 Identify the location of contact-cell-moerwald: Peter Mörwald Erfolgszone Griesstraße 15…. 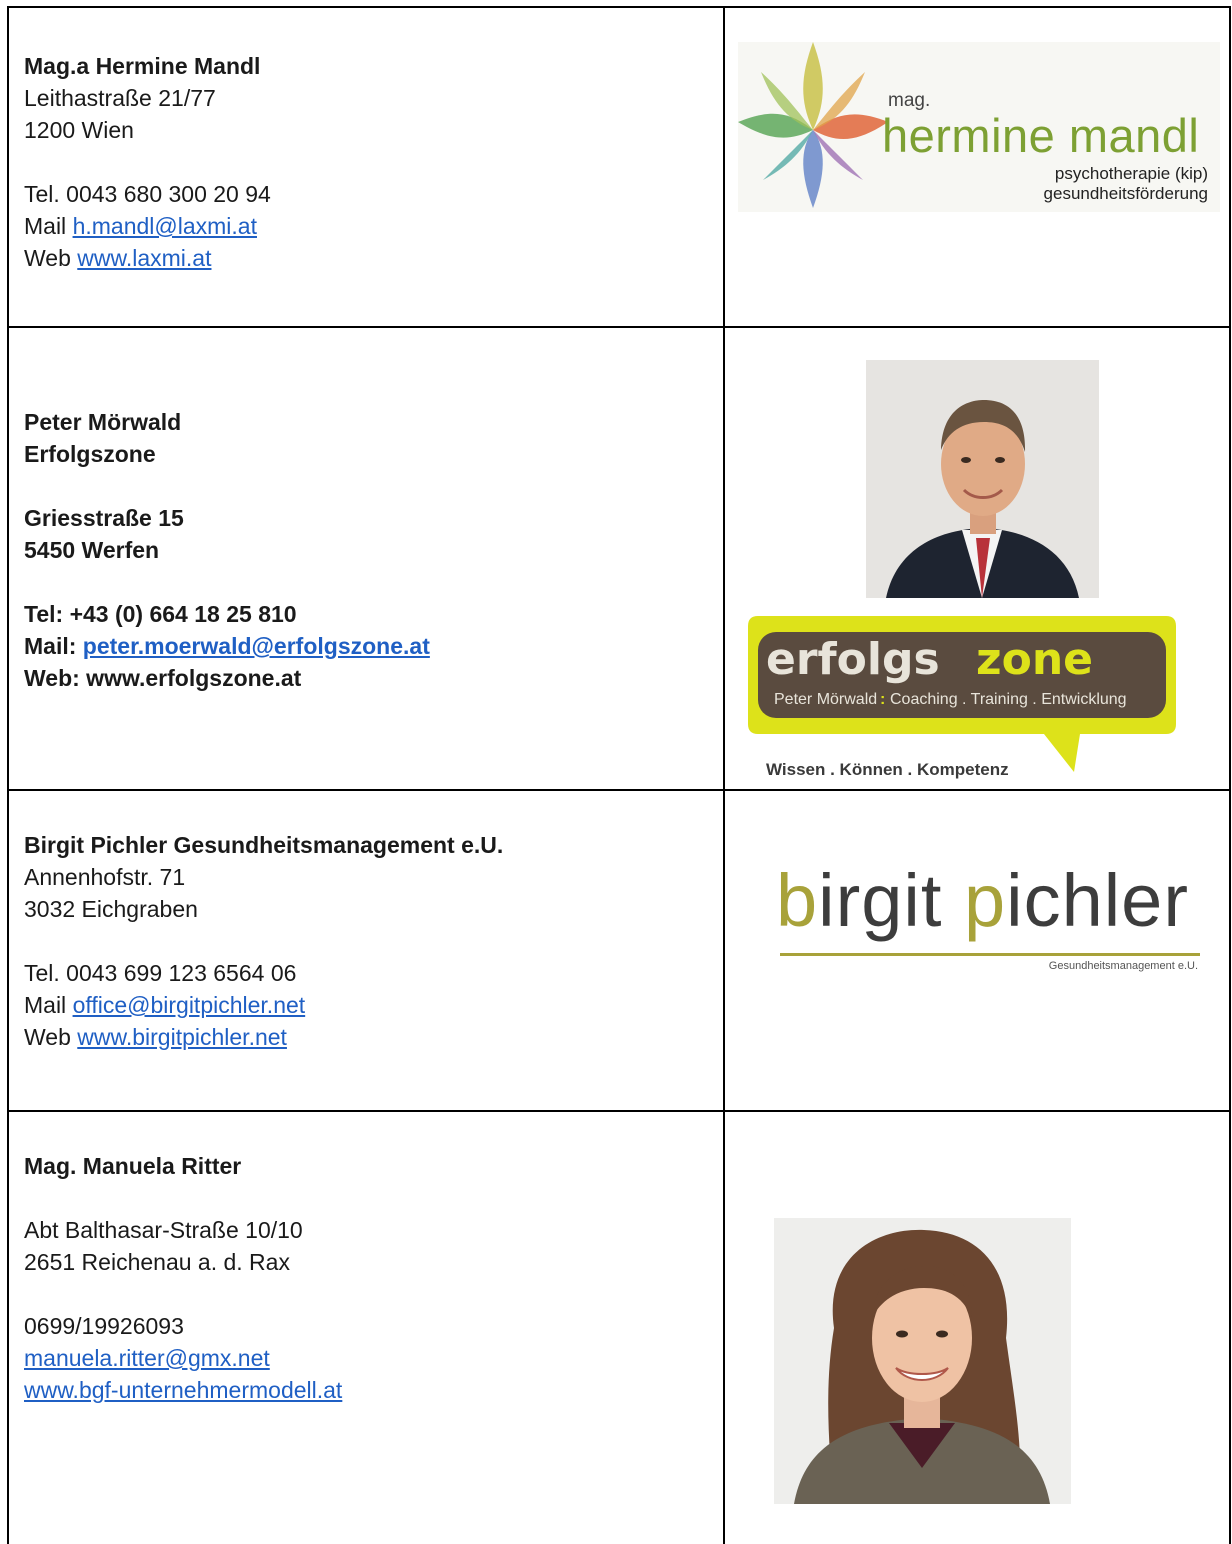
(227, 550).